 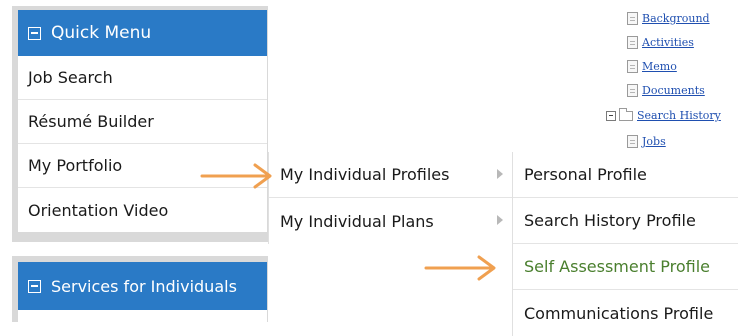 I want to click on tree-item-search-history: Search History, so click(x=663, y=114).